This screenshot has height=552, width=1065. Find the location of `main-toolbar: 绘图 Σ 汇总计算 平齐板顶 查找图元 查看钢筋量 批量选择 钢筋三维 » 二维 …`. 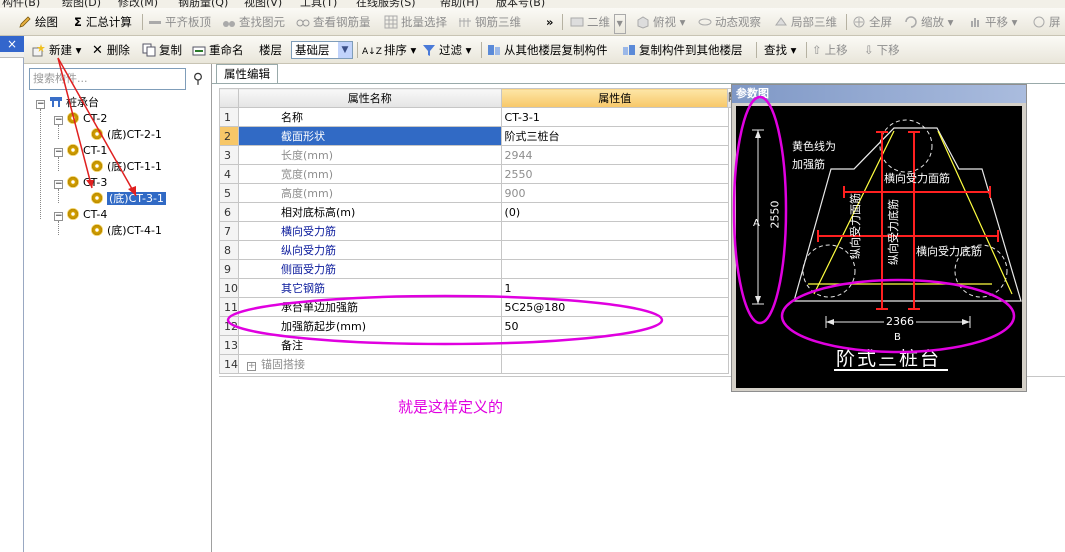

main-toolbar: 绘图 Σ 汇总计算 平齐板顶 查找图元 查看钢筋量 批量选择 钢筋三维 » 二维 … is located at coordinates (532, 22).